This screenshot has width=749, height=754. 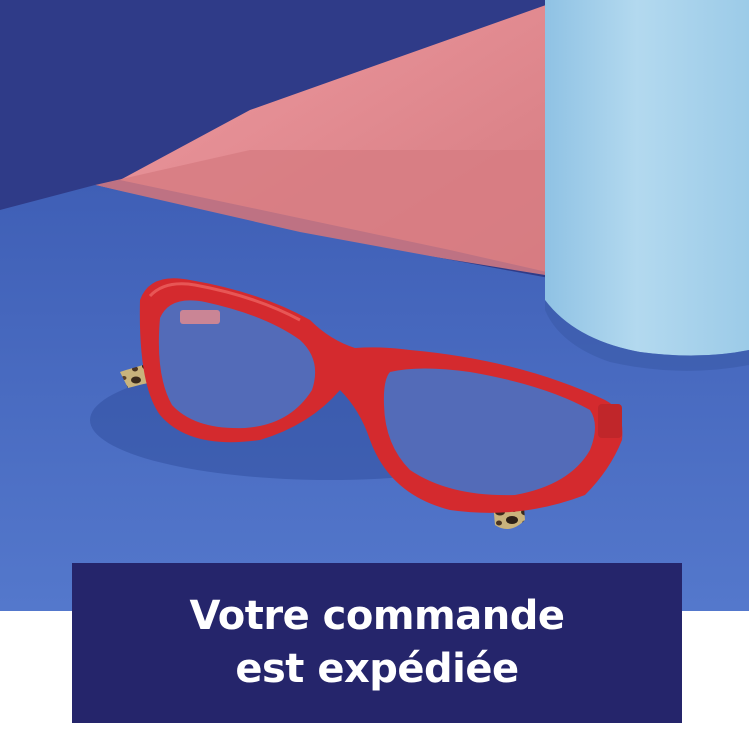 I want to click on hinge-left, so click(x=200, y=317).